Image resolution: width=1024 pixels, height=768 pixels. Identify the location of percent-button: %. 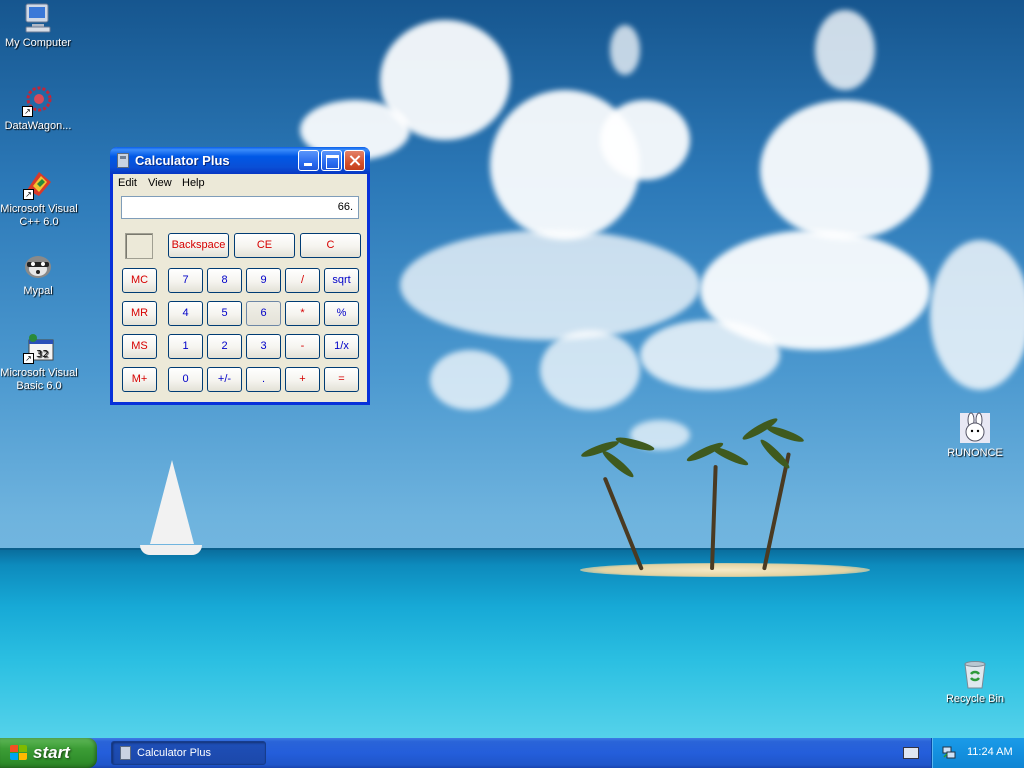
(341, 313).